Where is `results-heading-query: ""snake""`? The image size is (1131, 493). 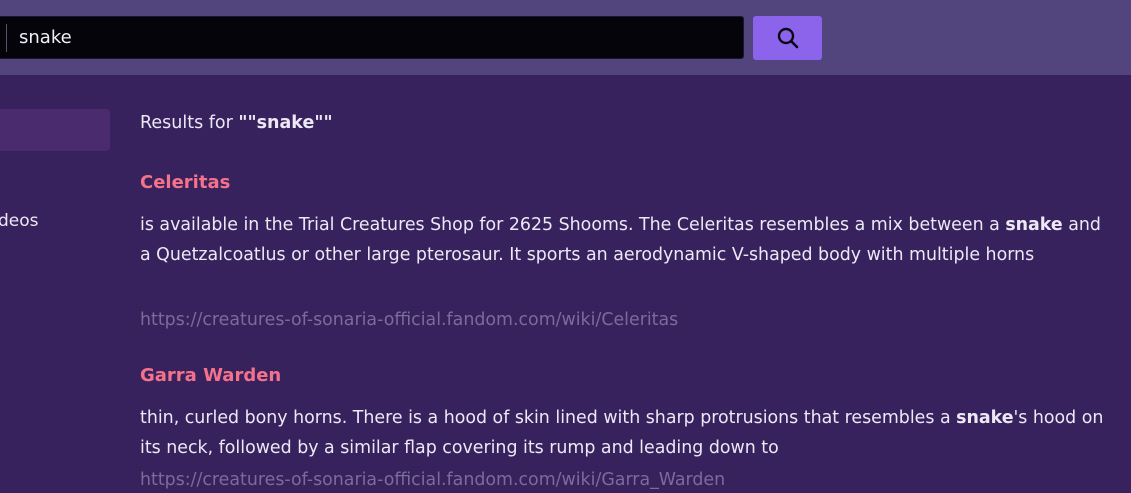 results-heading-query: ""snake"" is located at coordinates (285, 123).